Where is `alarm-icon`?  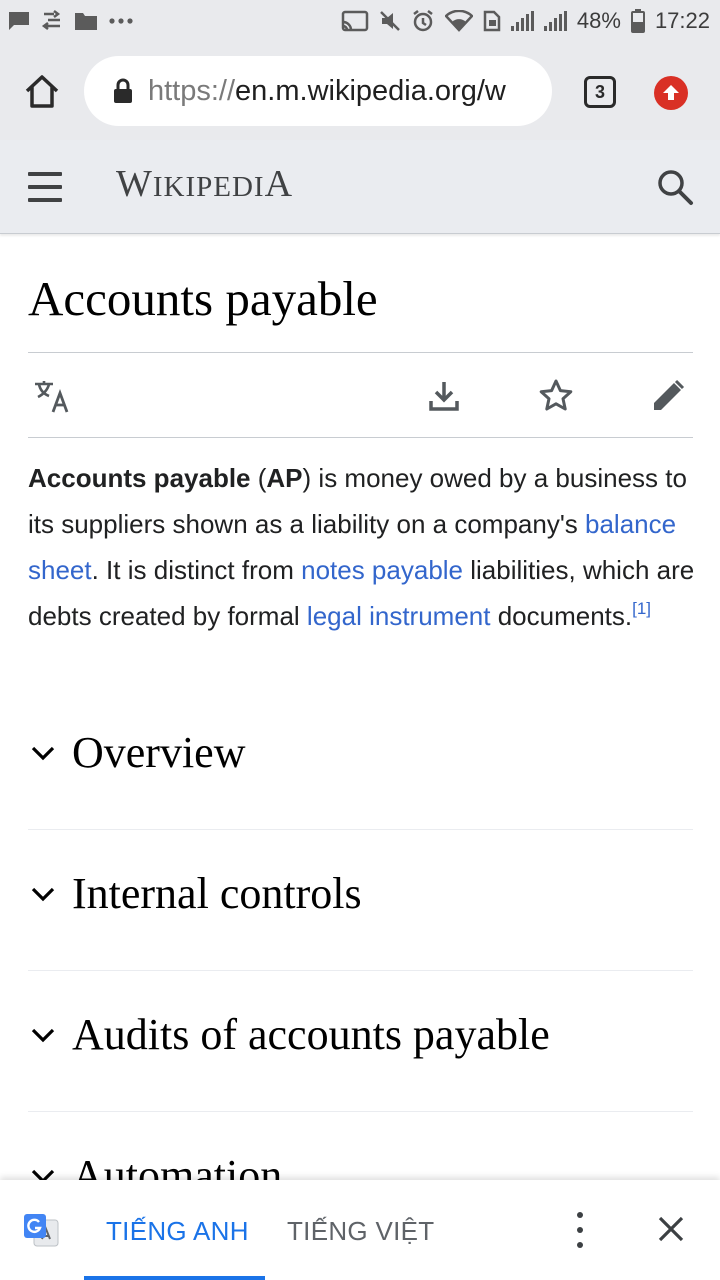 alarm-icon is located at coordinates (423, 21).